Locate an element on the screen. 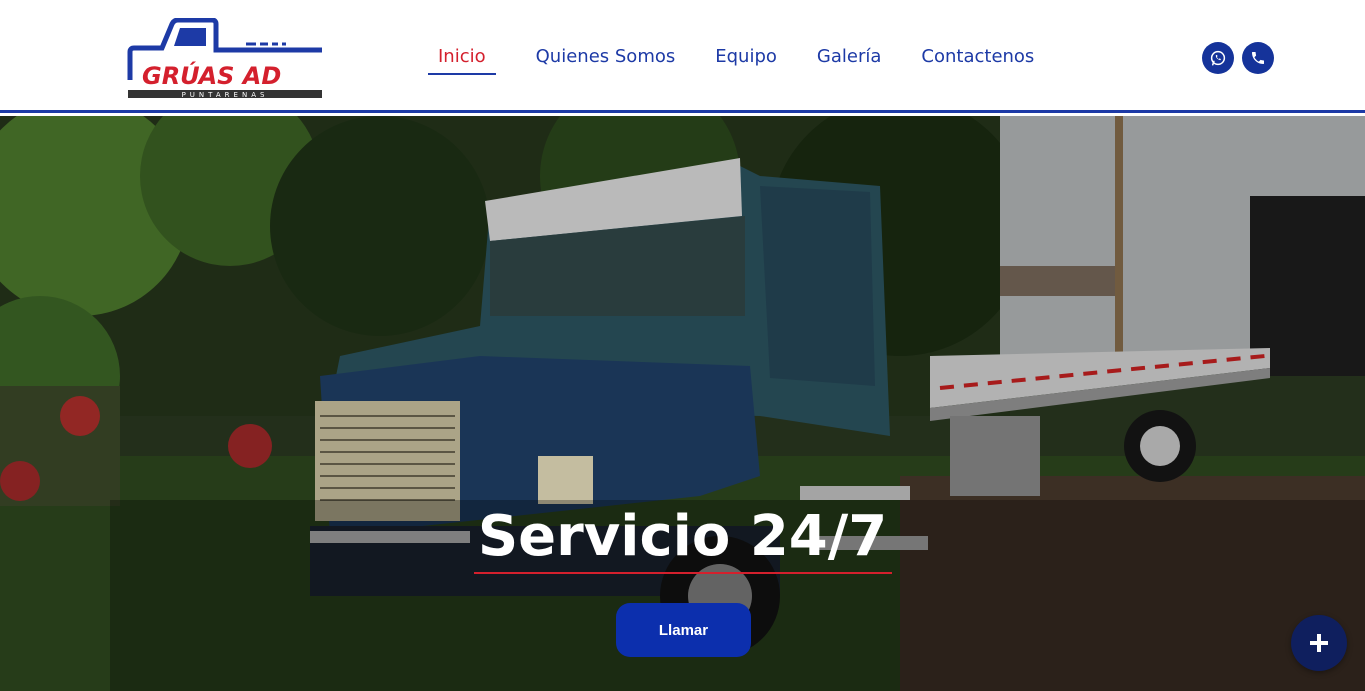 This screenshot has width=1365, height=691. phone-icon is located at coordinates (1258, 58).